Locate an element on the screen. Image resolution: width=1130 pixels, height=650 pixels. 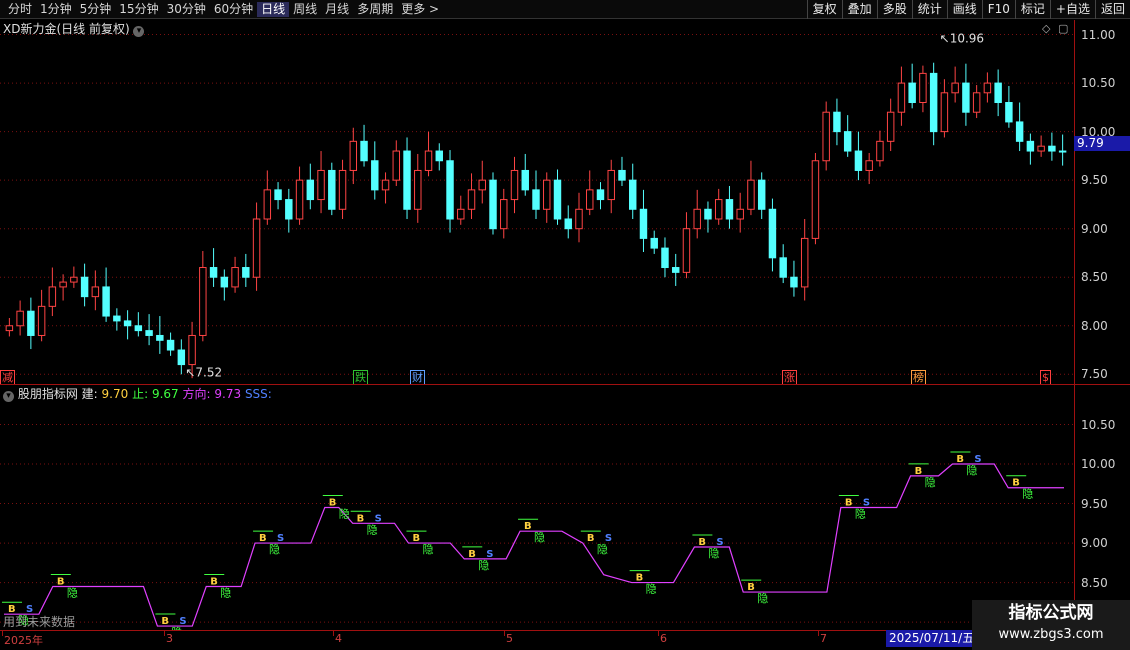
tool-button-3: 统计 is located at coordinates (929, 9).